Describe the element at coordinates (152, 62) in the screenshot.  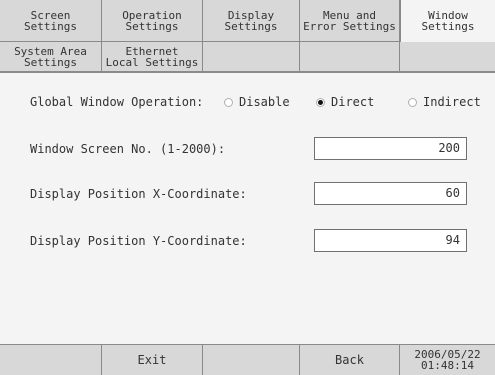
I see `tab-label-line2: Local Settings` at that location.